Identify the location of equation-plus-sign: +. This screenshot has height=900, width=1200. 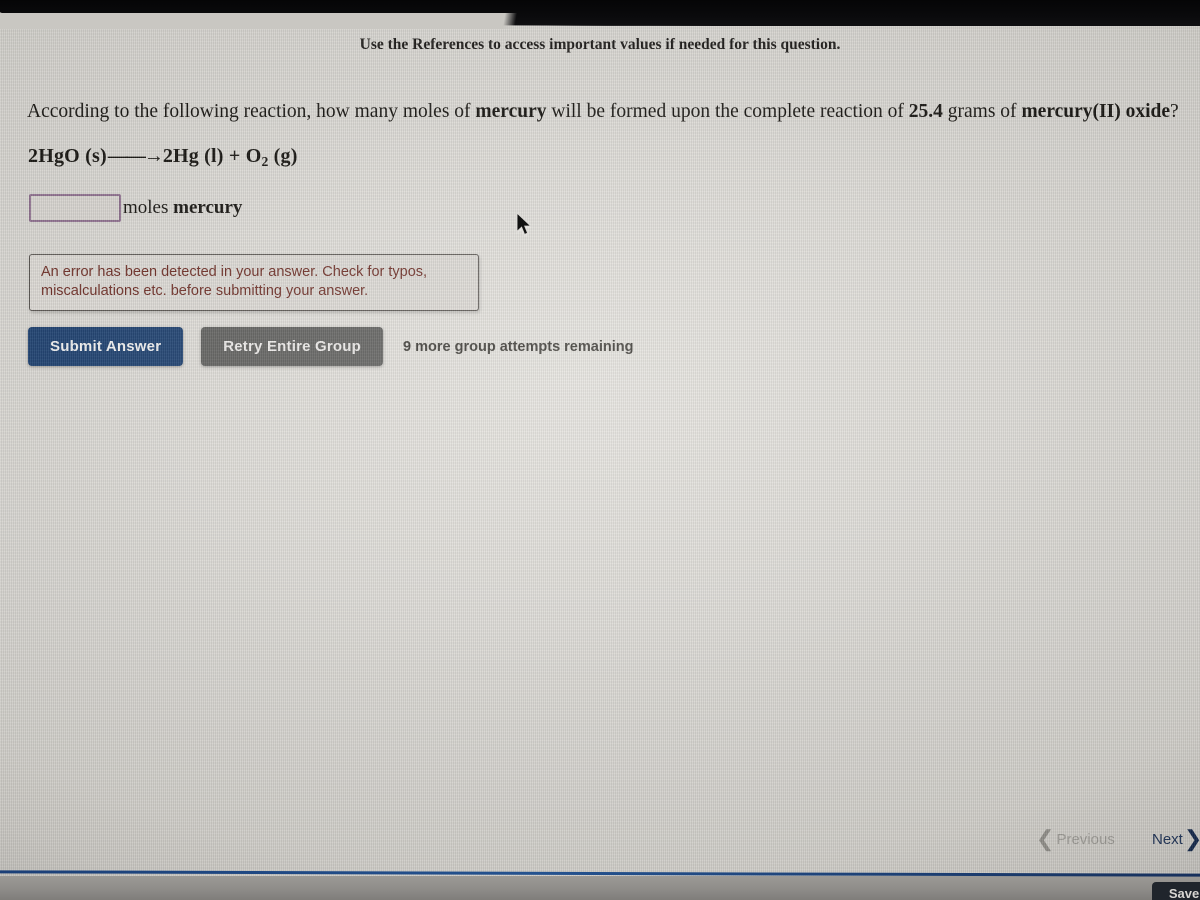
(234, 156).